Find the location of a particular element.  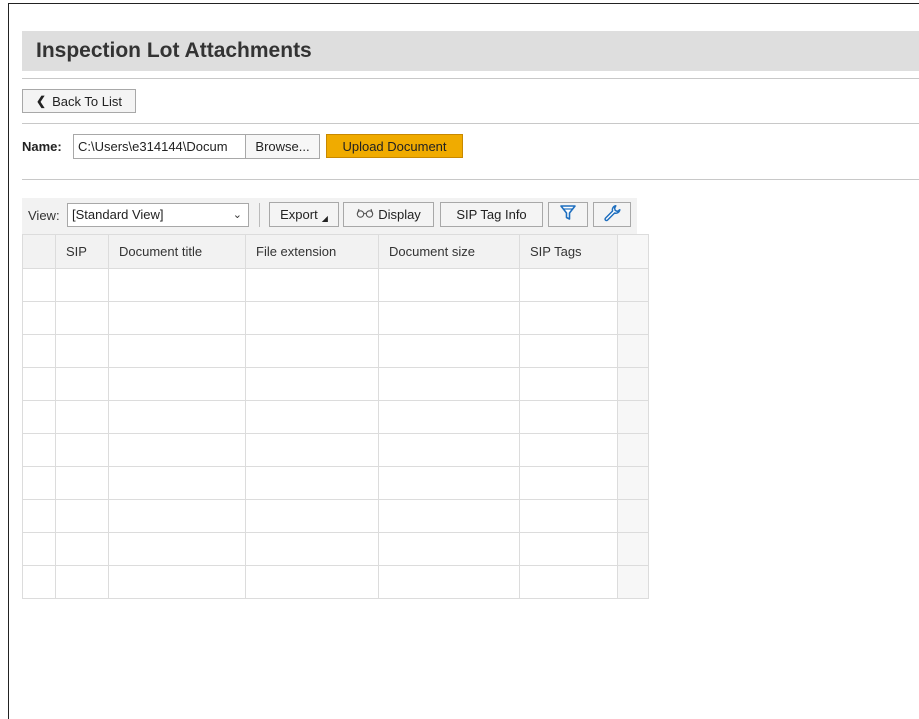

file-path-input: C:\Users\e314144\Docum is located at coordinates (159, 146).